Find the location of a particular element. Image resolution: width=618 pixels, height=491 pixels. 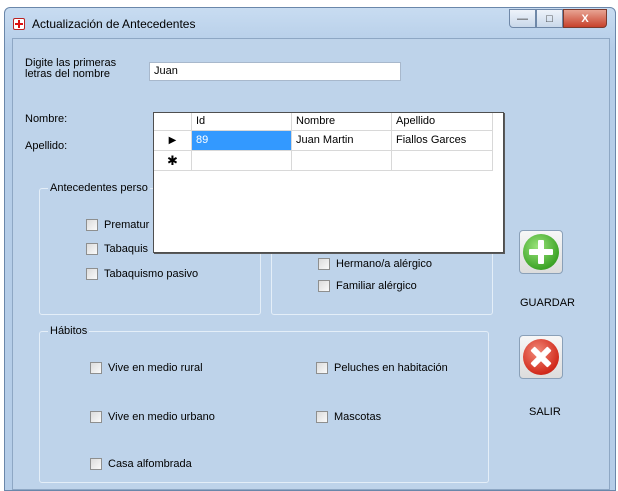

current-row-indicator-icon: ▶ is located at coordinates (173, 141).